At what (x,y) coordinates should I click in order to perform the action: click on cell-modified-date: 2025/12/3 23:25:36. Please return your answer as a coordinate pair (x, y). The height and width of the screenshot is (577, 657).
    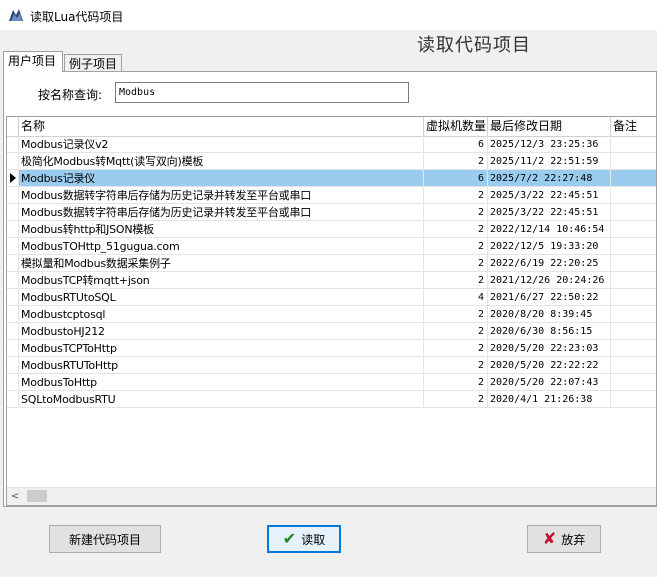
    Looking at the image, I should click on (549, 144).